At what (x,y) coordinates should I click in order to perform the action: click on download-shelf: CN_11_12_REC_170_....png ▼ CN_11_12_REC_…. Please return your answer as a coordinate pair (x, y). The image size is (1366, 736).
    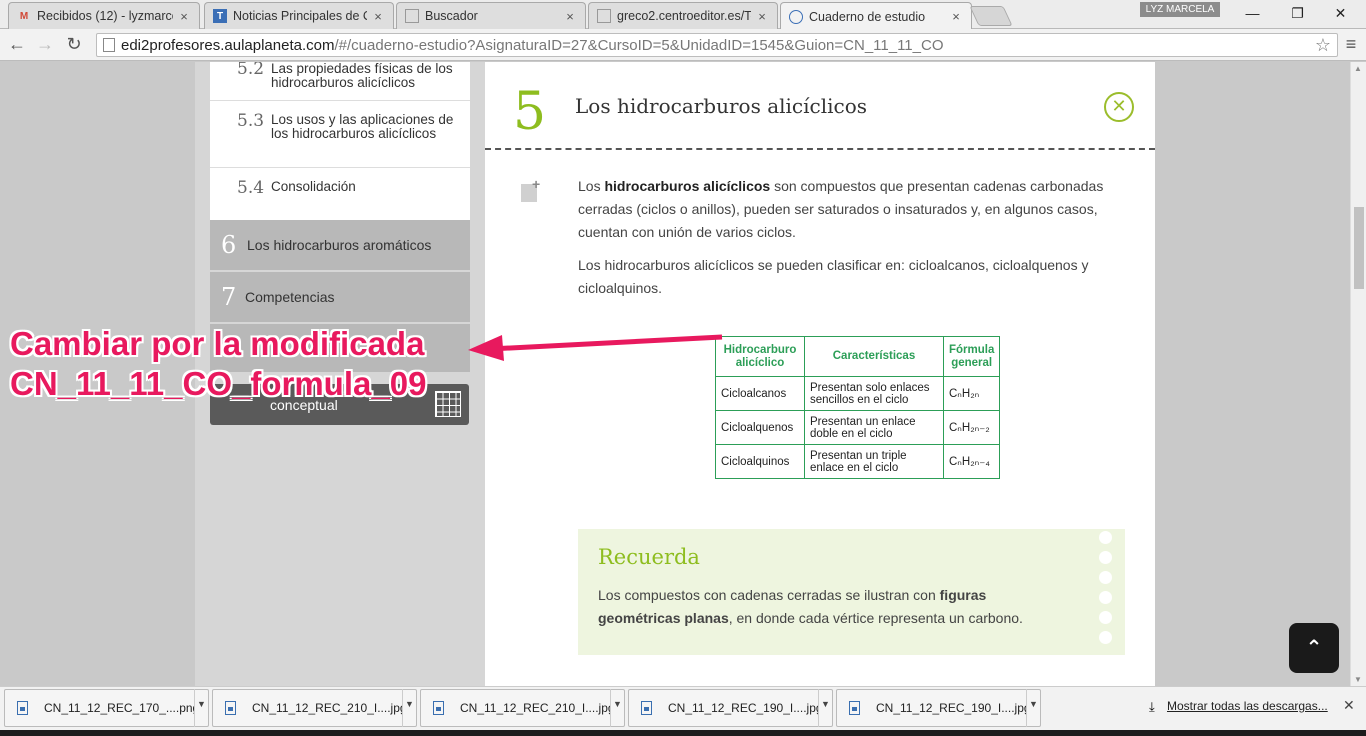
    Looking at the image, I should click on (683, 711).